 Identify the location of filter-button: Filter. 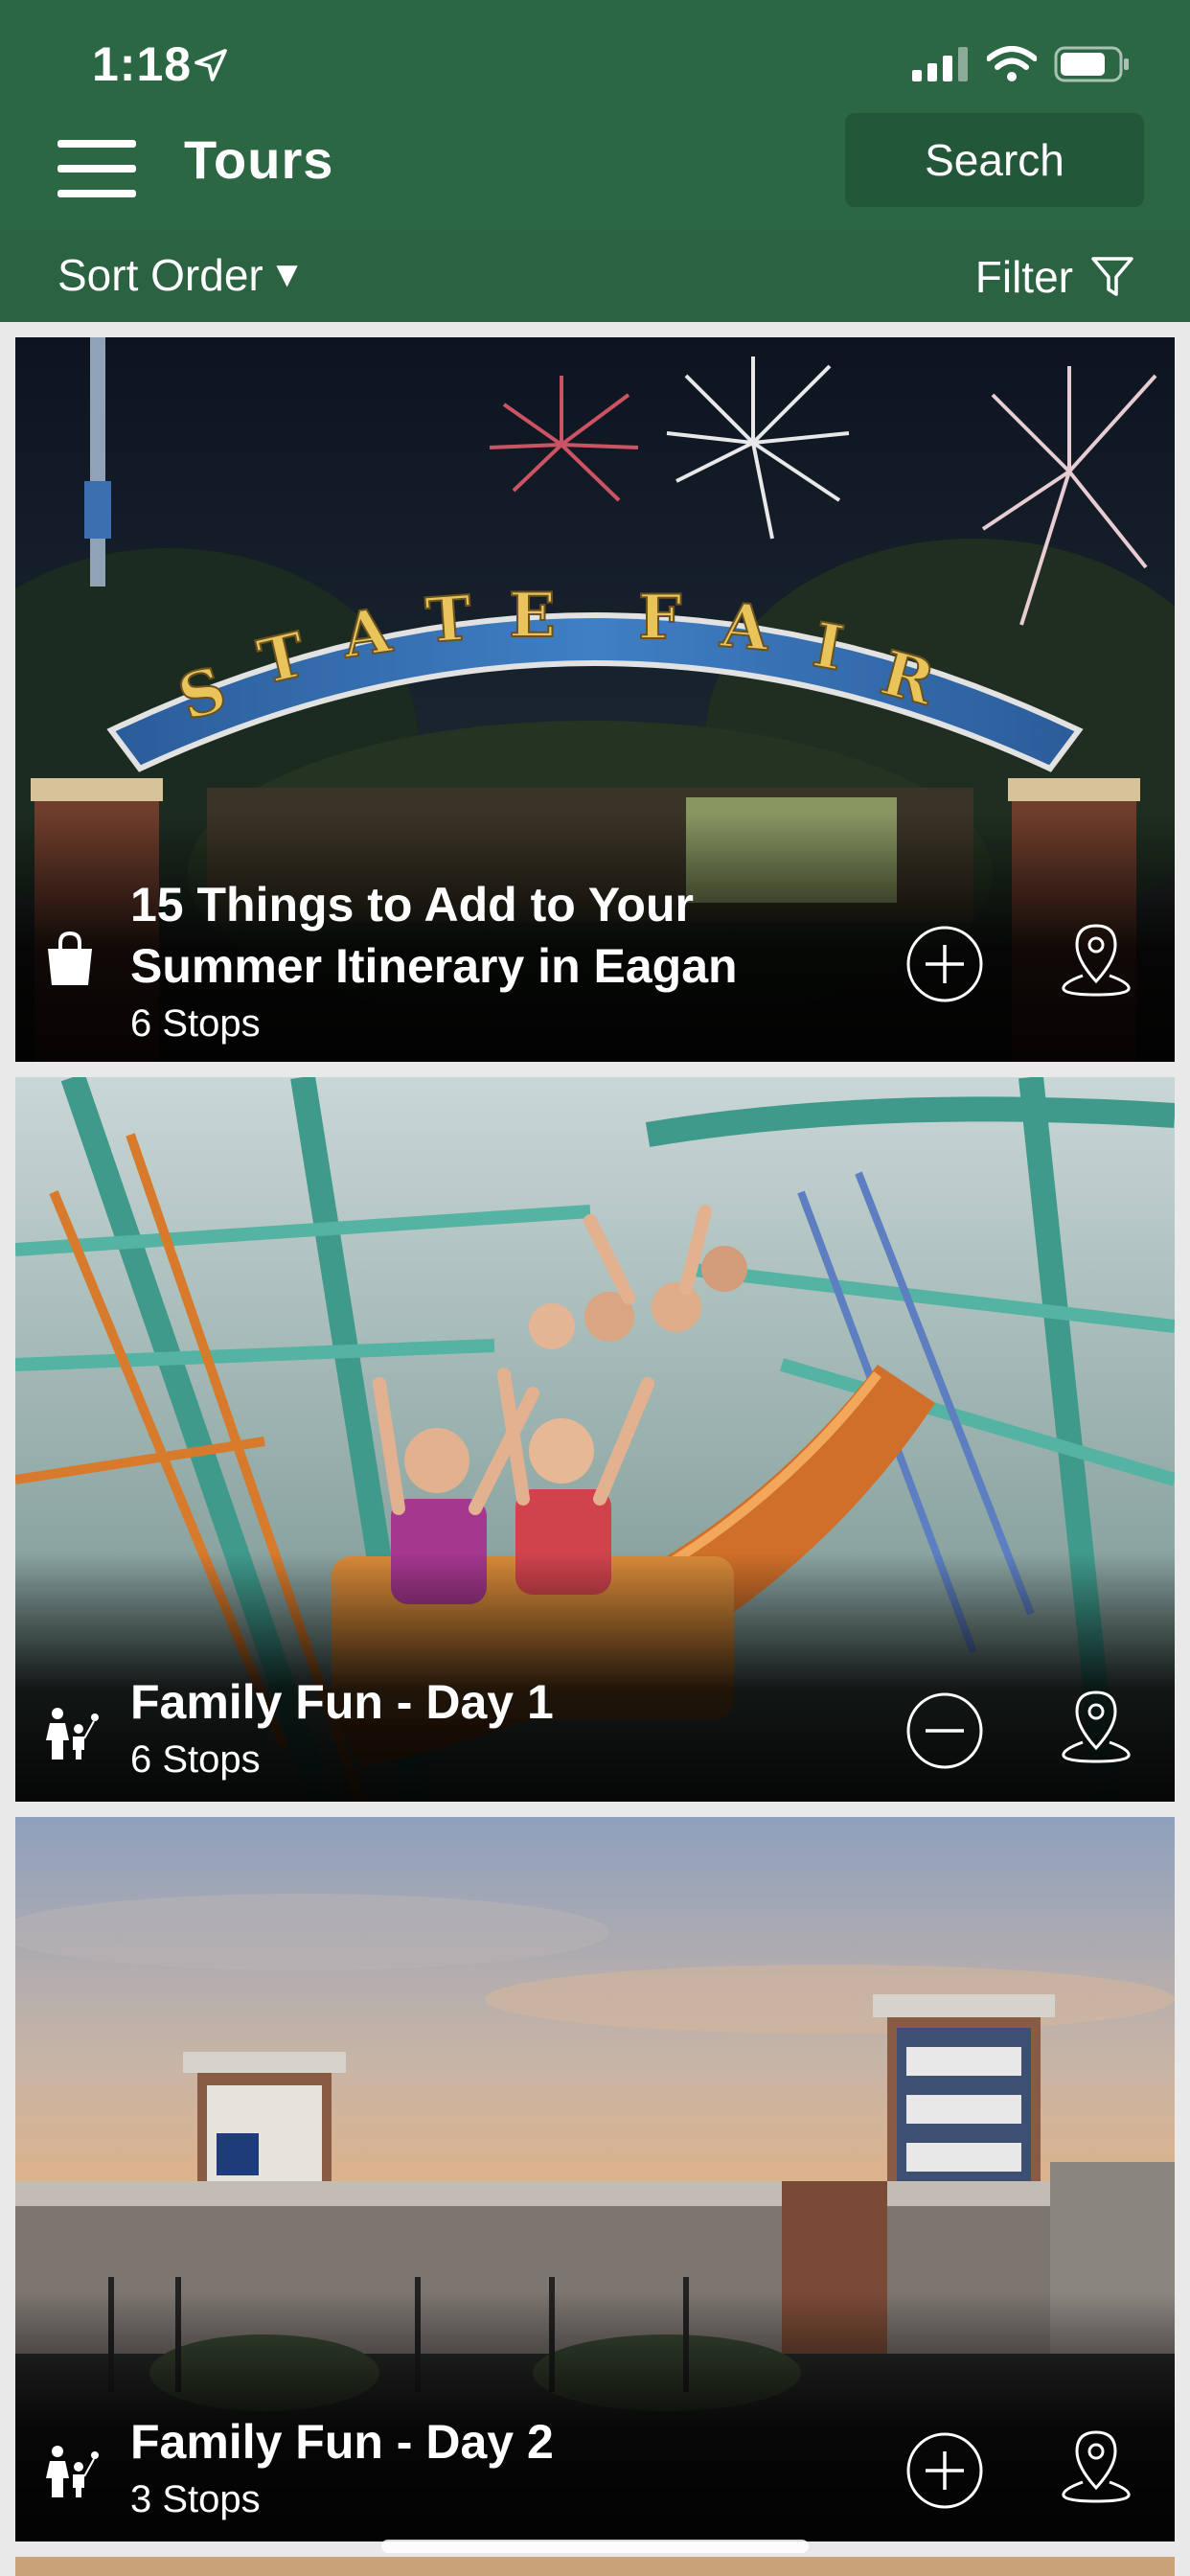
(1054, 277).